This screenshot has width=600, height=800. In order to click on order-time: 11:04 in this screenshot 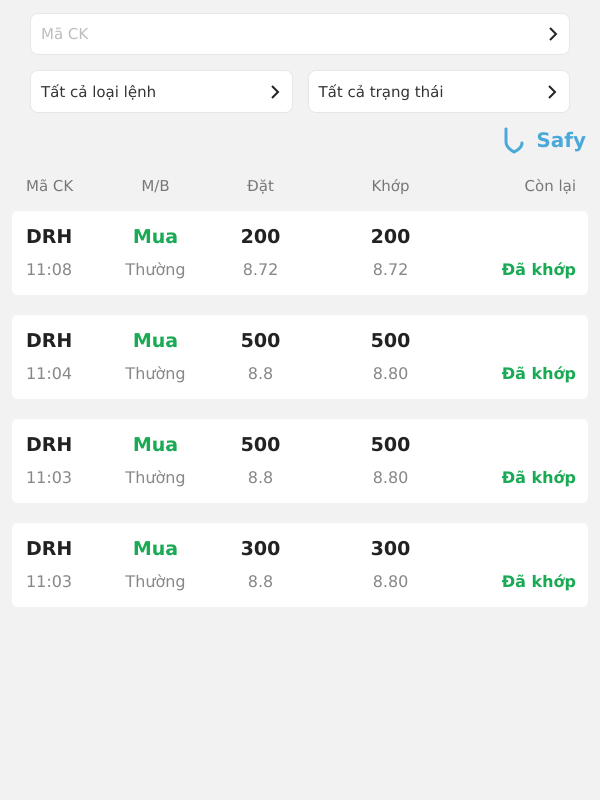, I will do `click(50, 373)`.